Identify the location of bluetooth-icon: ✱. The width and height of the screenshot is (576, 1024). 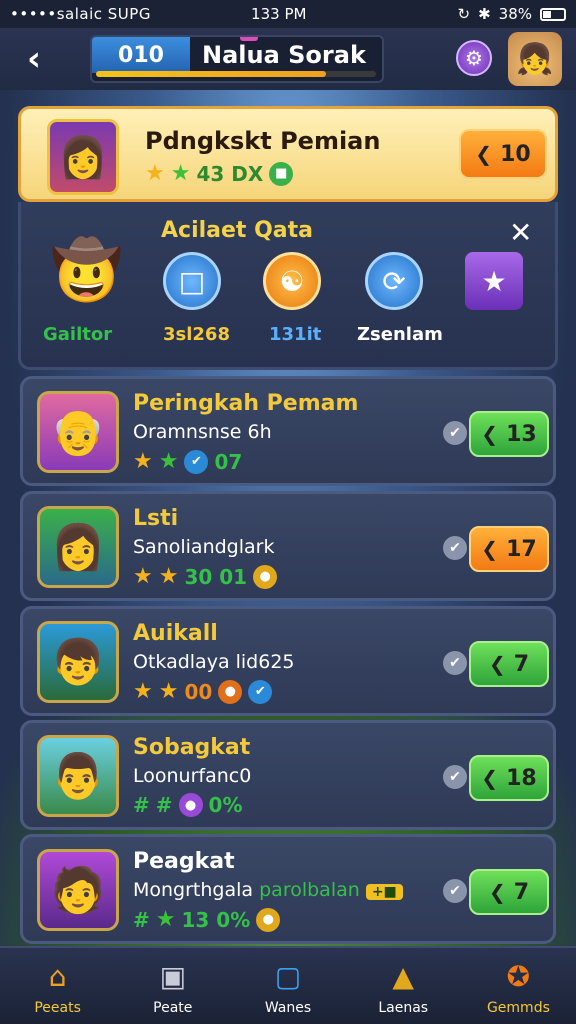
(484, 14).